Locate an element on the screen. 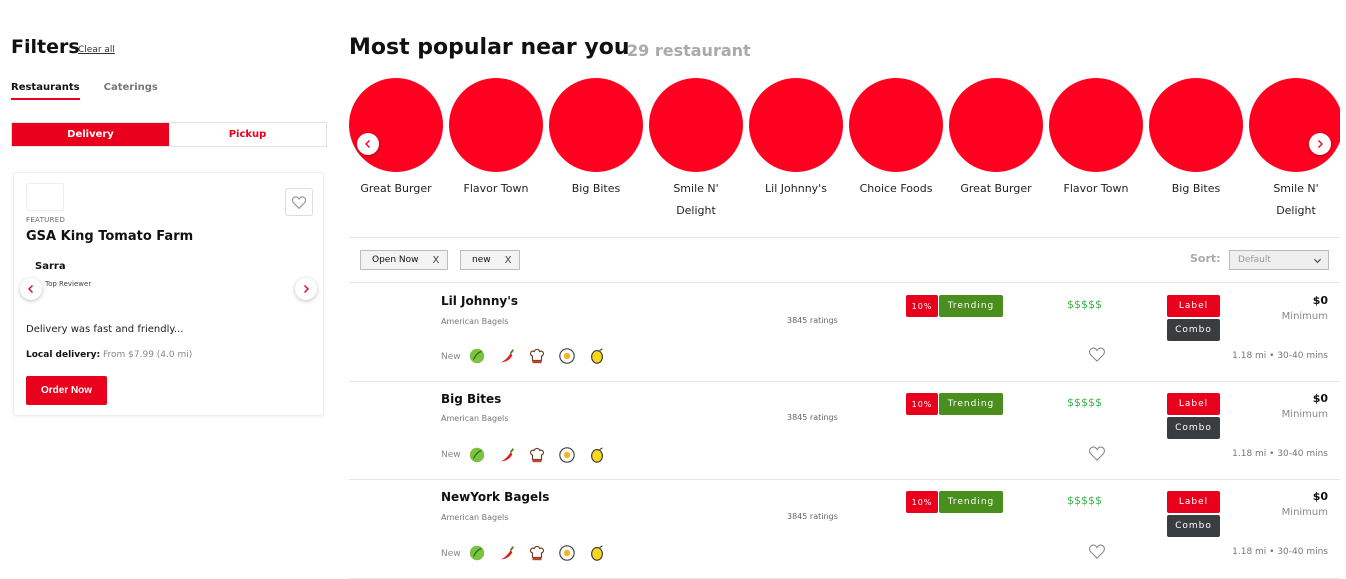 The width and height of the screenshot is (1346, 579). tab-caterings: Caterings is located at coordinates (131, 91).